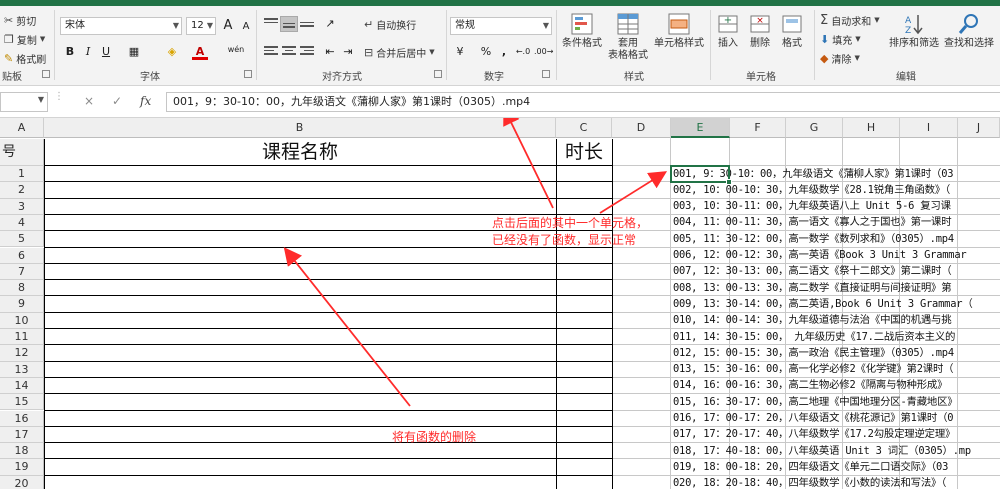 This screenshot has width=1000, height=489. What do you see at coordinates (914, 43) in the screenshot?
I see `sort-filter-label: 排序和筛选` at bounding box center [914, 43].